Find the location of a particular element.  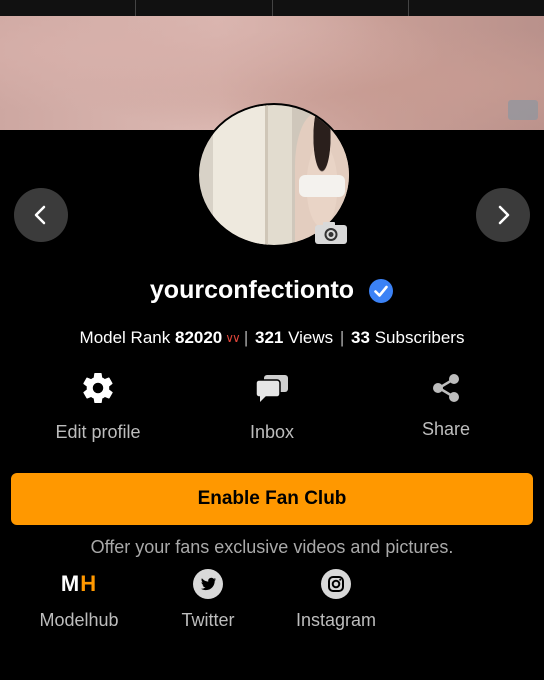

instagram-label: Instagram is located at coordinates (336, 620).